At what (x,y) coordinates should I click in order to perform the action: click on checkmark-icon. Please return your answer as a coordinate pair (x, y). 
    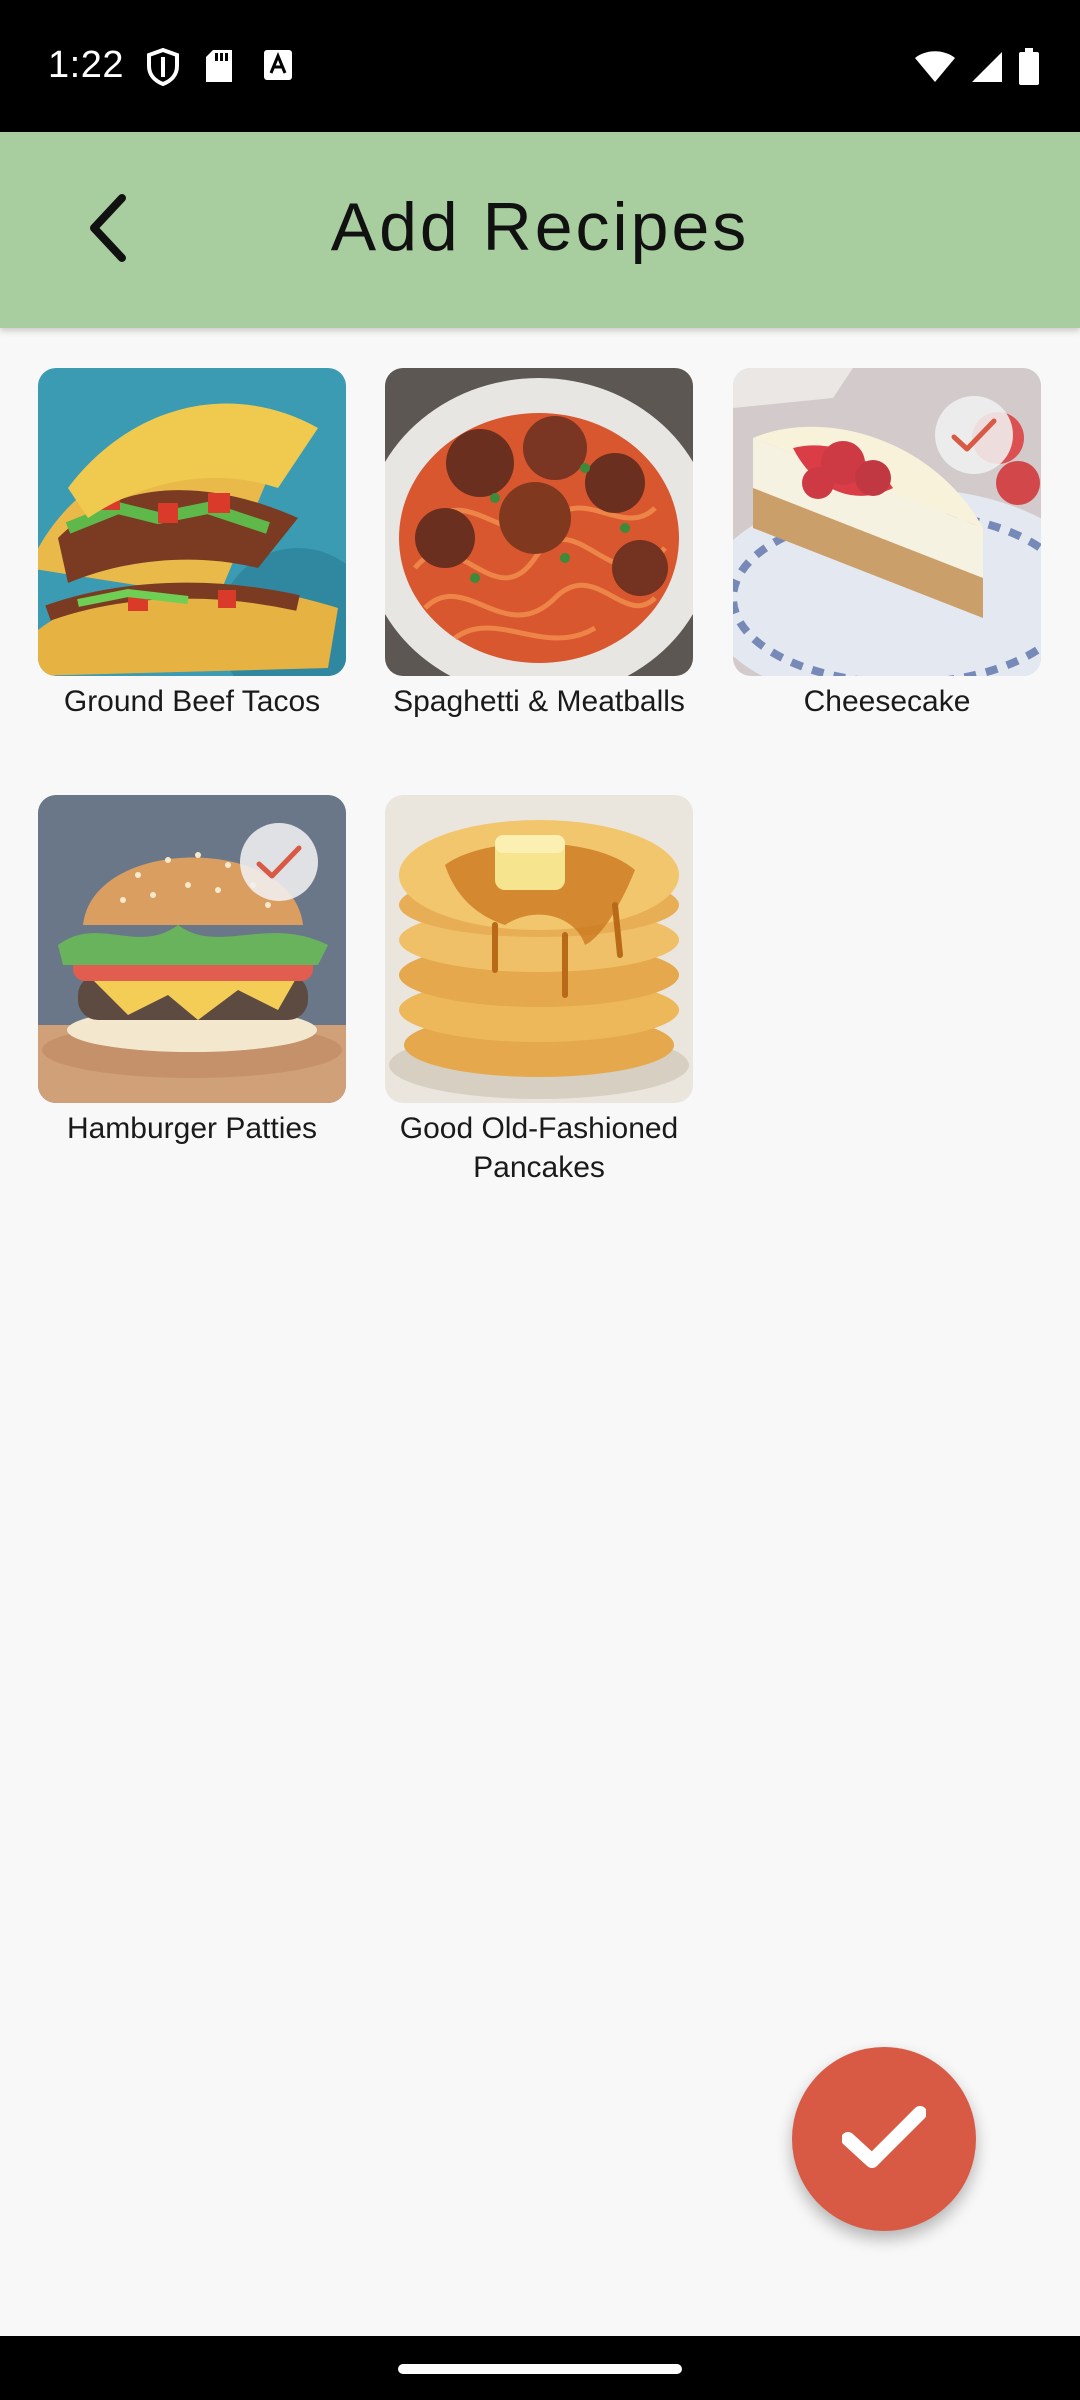
    Looking at the image, I should click on (884, 2139).